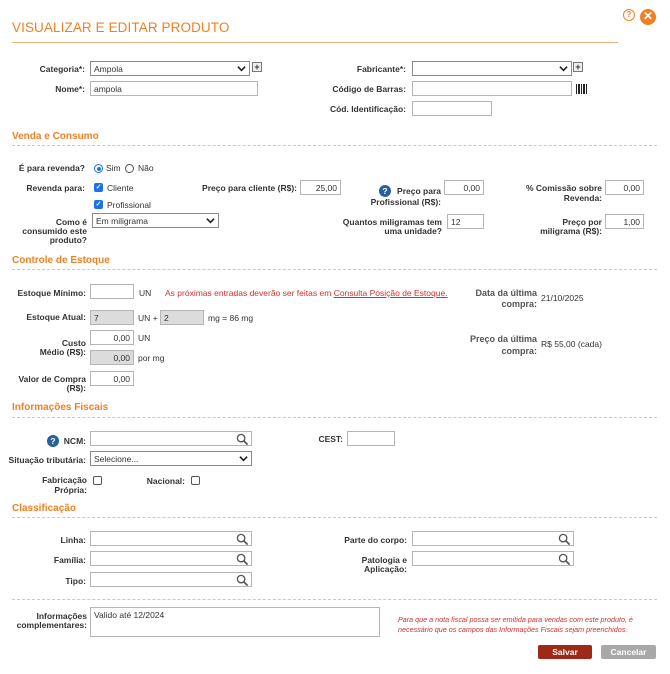  I want to click on section-controle-estoque: Controle de Estoque, so click(61, 260).